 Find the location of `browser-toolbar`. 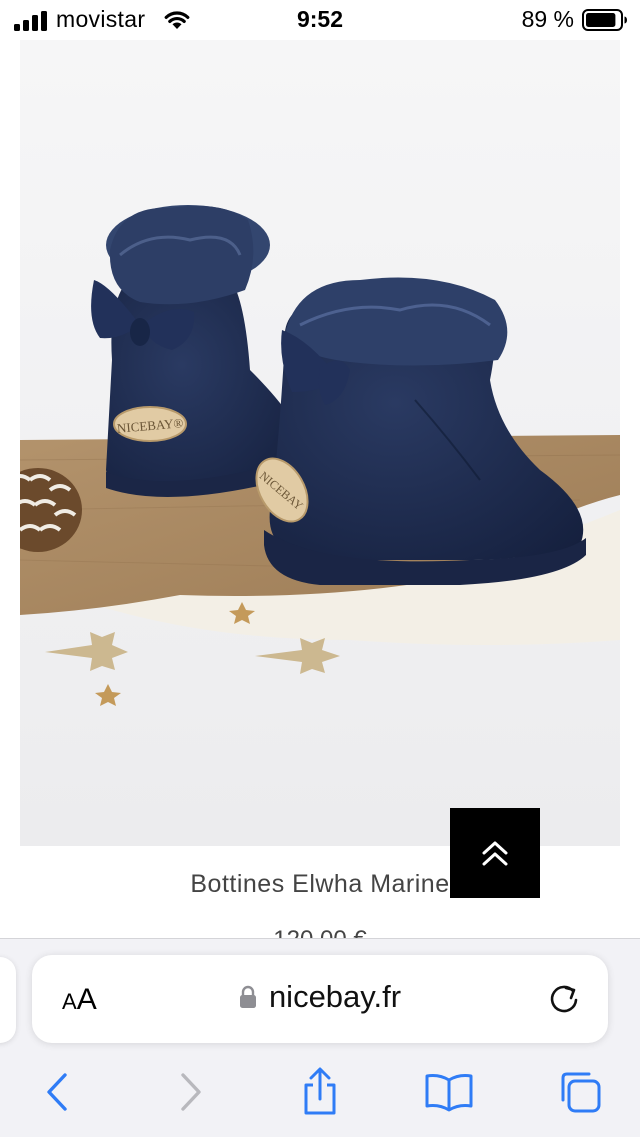

browser-toolbar is located at coordinates (320, 1093).